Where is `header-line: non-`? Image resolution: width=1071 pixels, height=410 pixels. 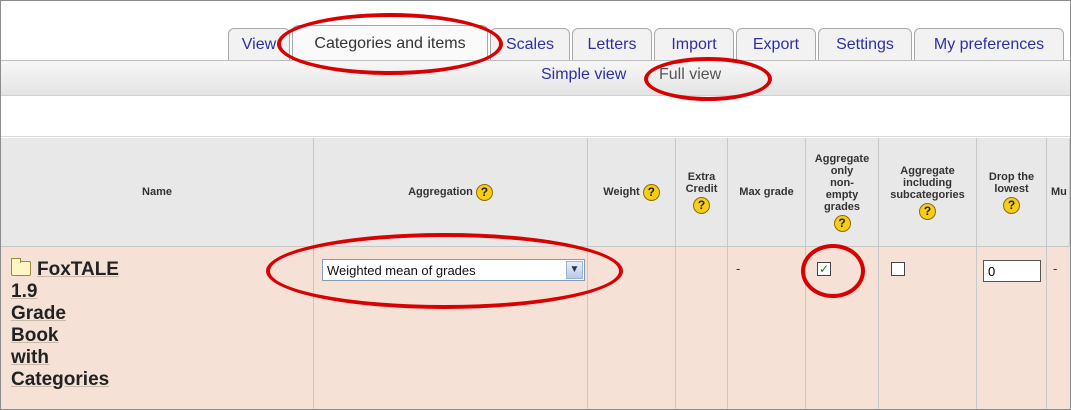
header-line: non- is located at coordinates (842, 182).